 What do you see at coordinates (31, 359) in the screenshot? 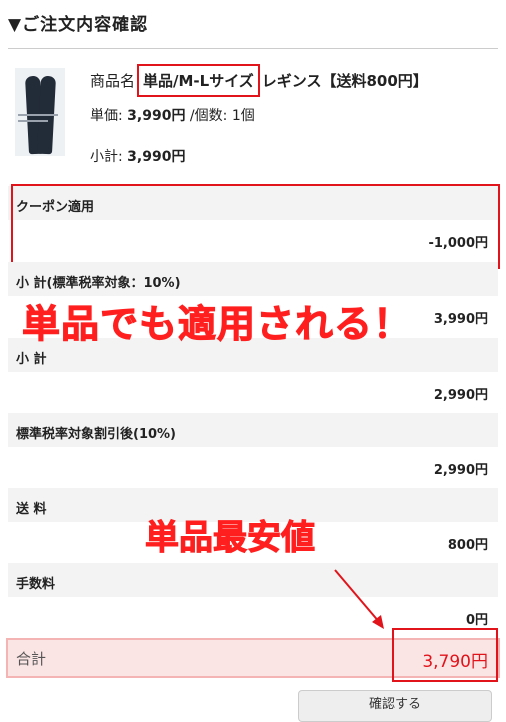
I see `subtotal-label: 小 計` at bounding box center [31, 359].